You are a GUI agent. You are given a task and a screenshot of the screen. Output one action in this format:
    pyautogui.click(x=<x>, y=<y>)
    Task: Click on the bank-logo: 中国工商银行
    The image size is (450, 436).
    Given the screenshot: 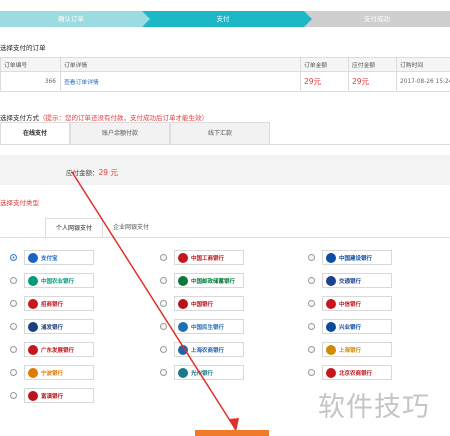 What is the action you would take?
    pyautogui.click(x=209, y=257)
    